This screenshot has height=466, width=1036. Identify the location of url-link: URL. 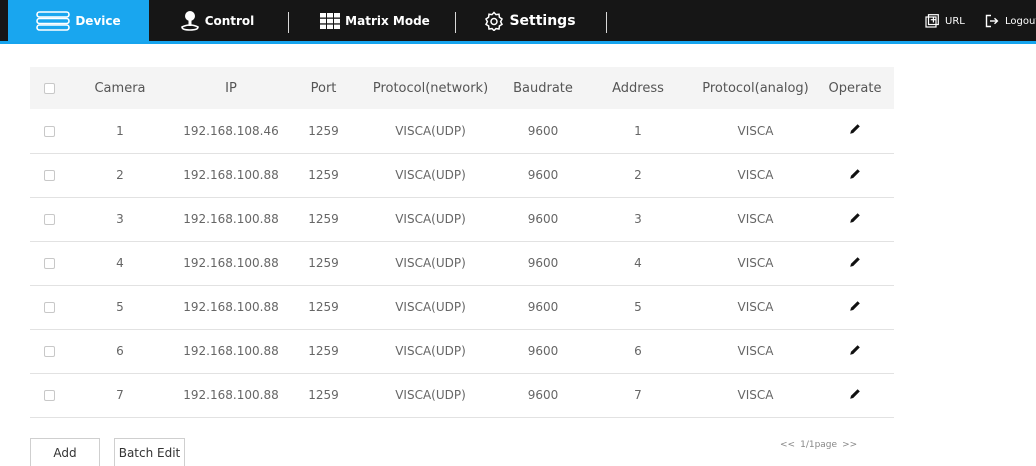
(945, 21).